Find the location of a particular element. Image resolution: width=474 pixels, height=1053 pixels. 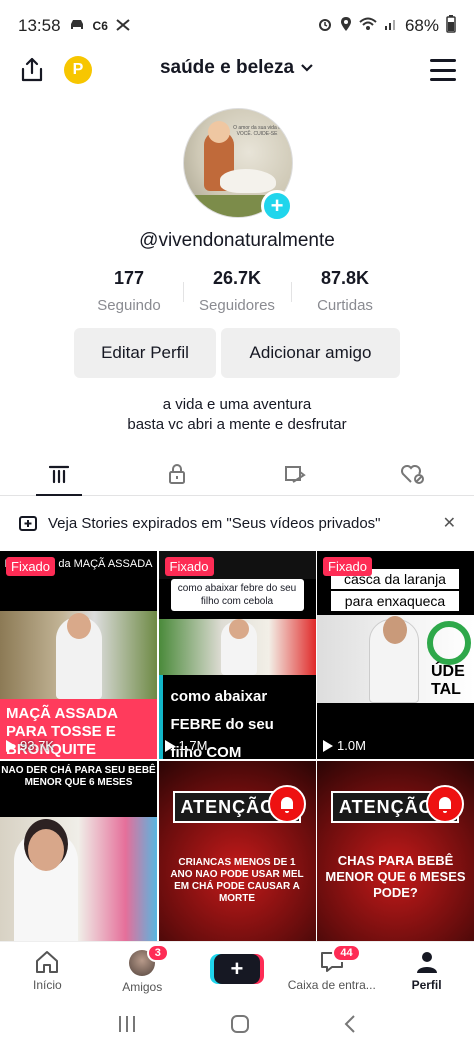

wifi-icon is located at coordinates (368, 26).